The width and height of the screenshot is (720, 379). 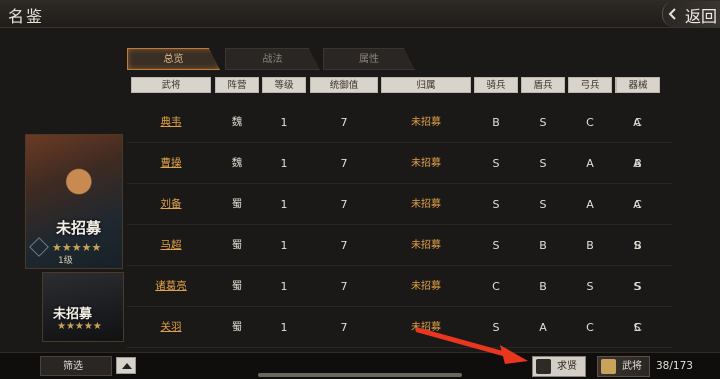 What do you see at coordinates (399, 163) in the screenshot?
I see `table-row: 曹操魏 1 7 未招募 S S A A B` at bounding box center [399, 163].